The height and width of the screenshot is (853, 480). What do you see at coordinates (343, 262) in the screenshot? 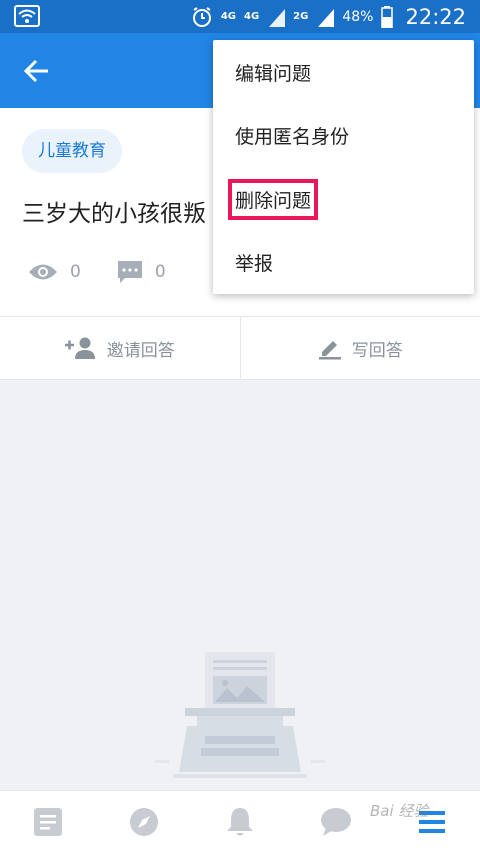
I see `menu-item-report: 举报` at bounding box center [343, 262].